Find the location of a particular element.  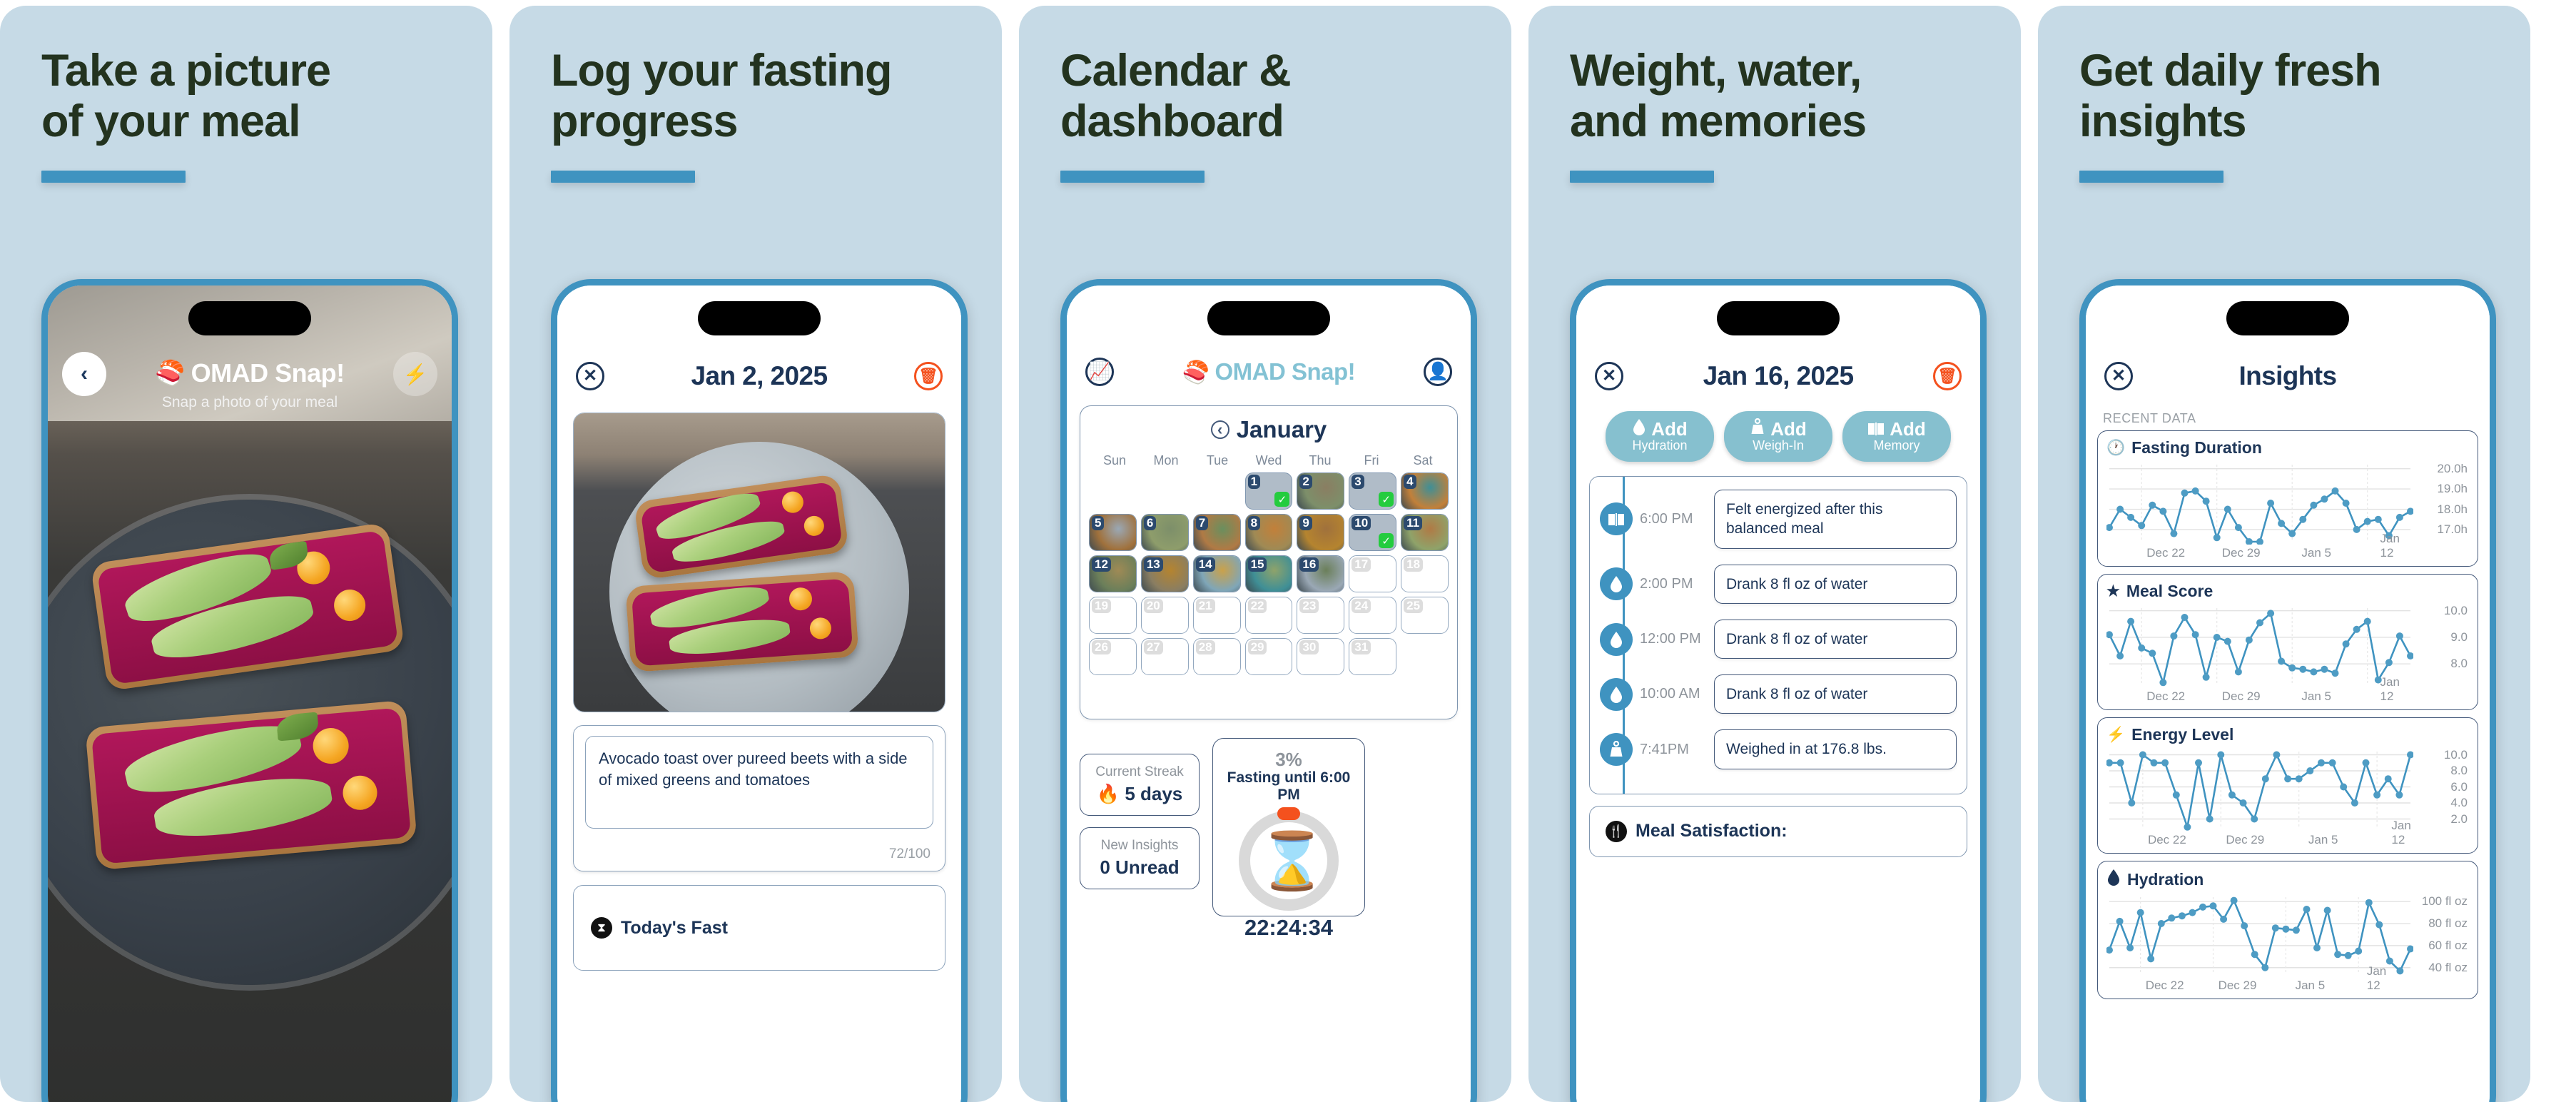

stat-label: Current Streak is located at coordinates (1139, 771).